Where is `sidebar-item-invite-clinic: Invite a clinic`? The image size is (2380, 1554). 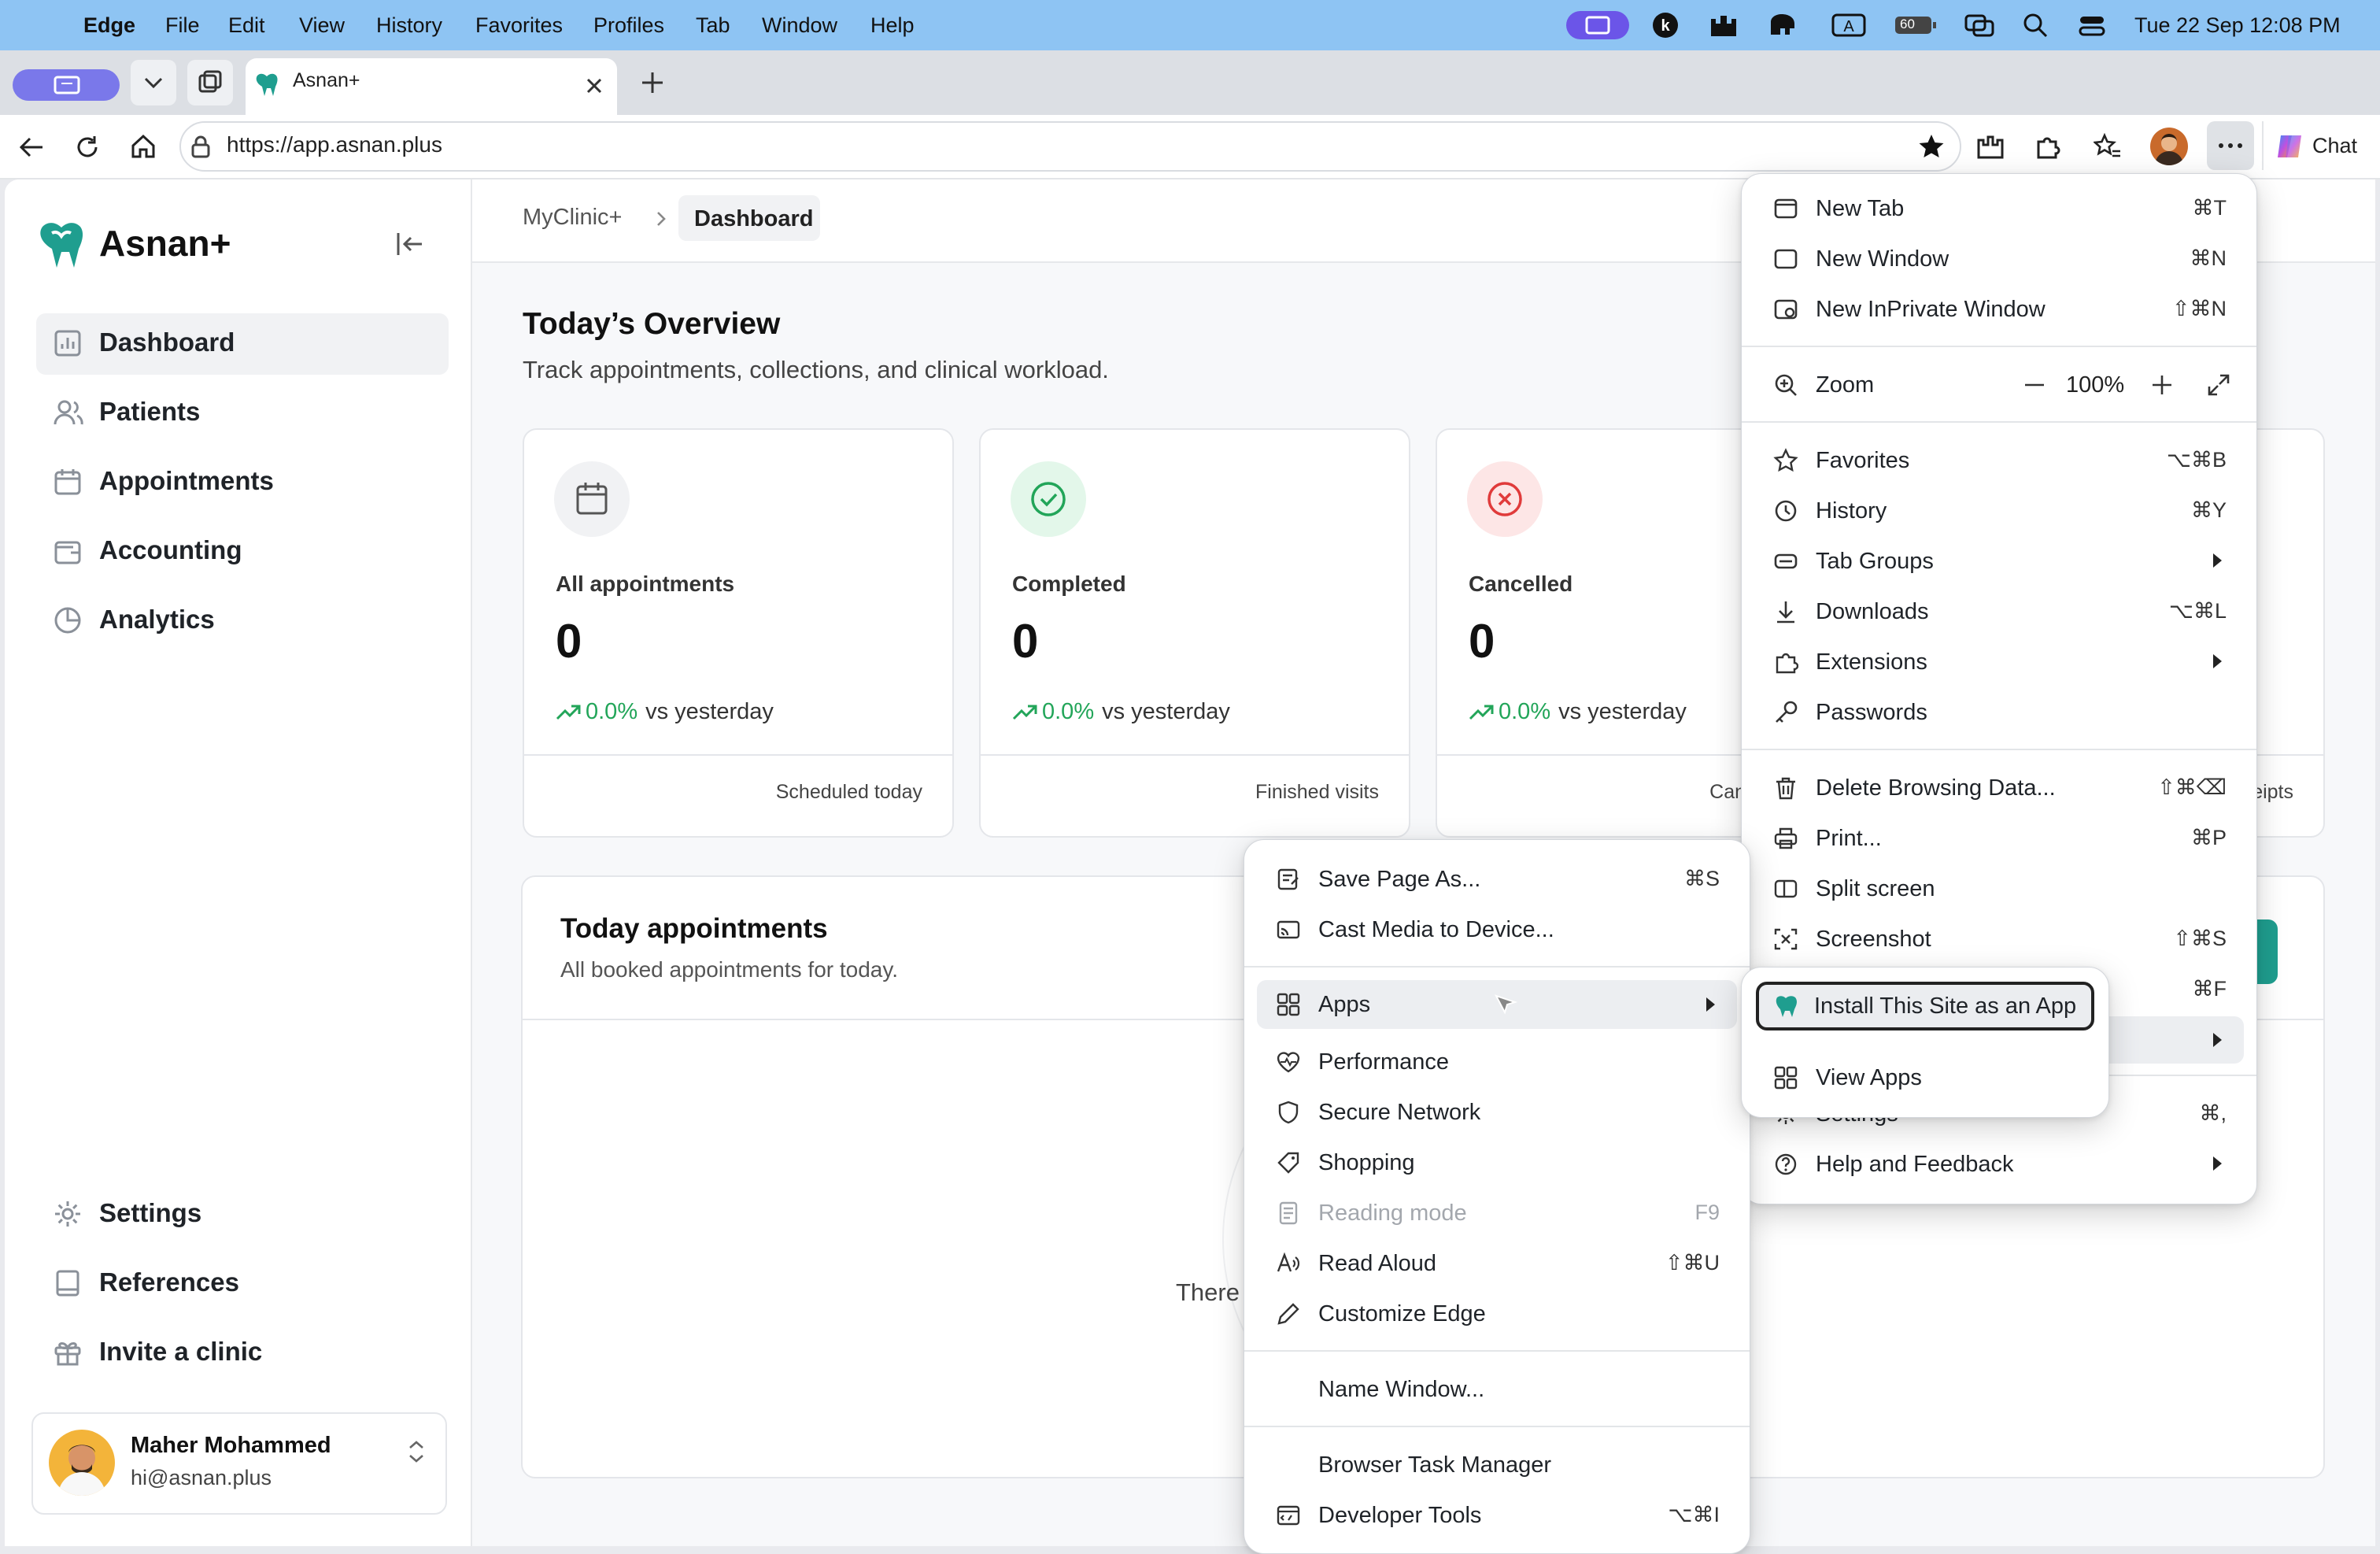
sidebar-item-invite-clinic: Invite a clinic is located at coordinates (243, 1353).